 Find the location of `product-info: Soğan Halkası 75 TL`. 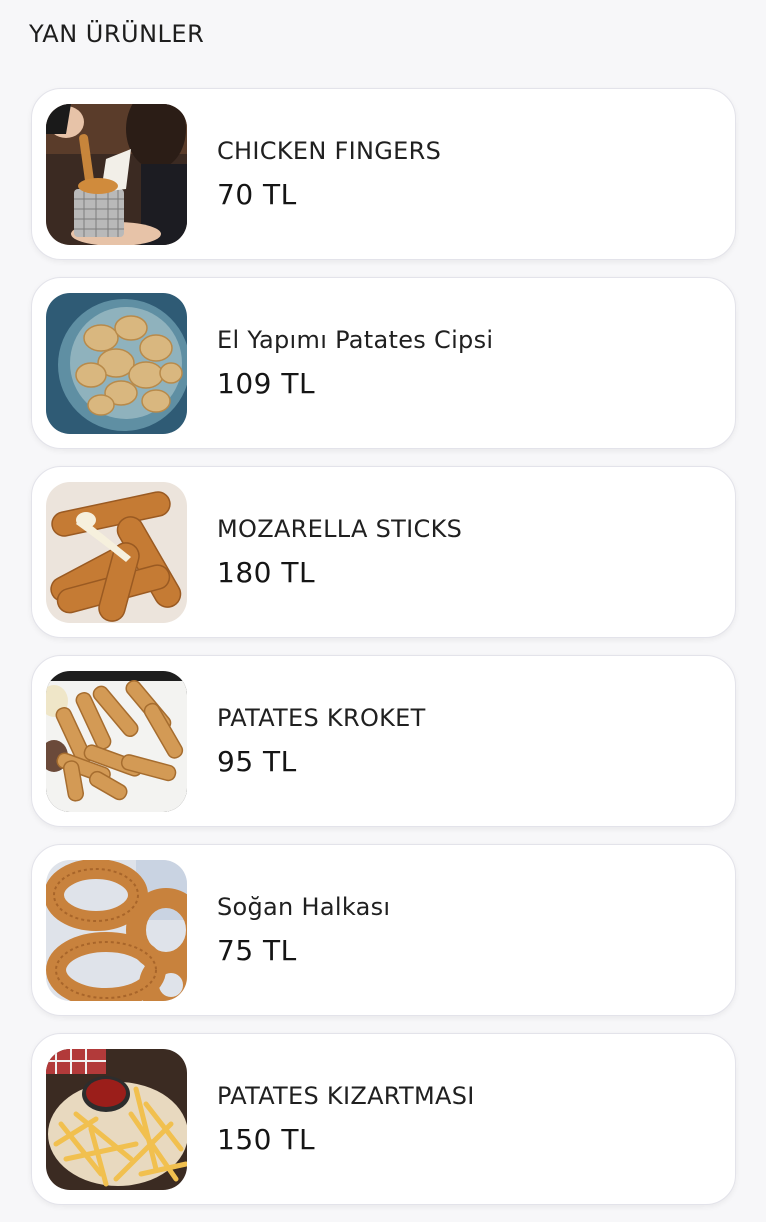

product-info: Soğan Halkası 75 TL is located at coordinates (303, 930).